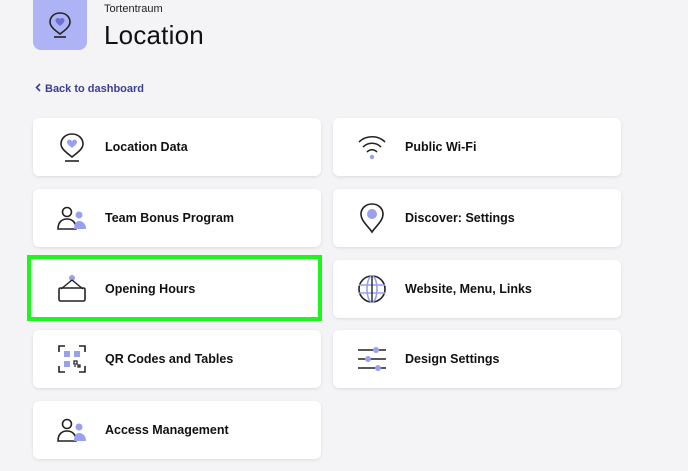 This screenshot has width=688, height=471. What do you see at coordinates (452, 359) in the screenshot?
I see `card-label: Design Settings` at bounding box center [452, 359].